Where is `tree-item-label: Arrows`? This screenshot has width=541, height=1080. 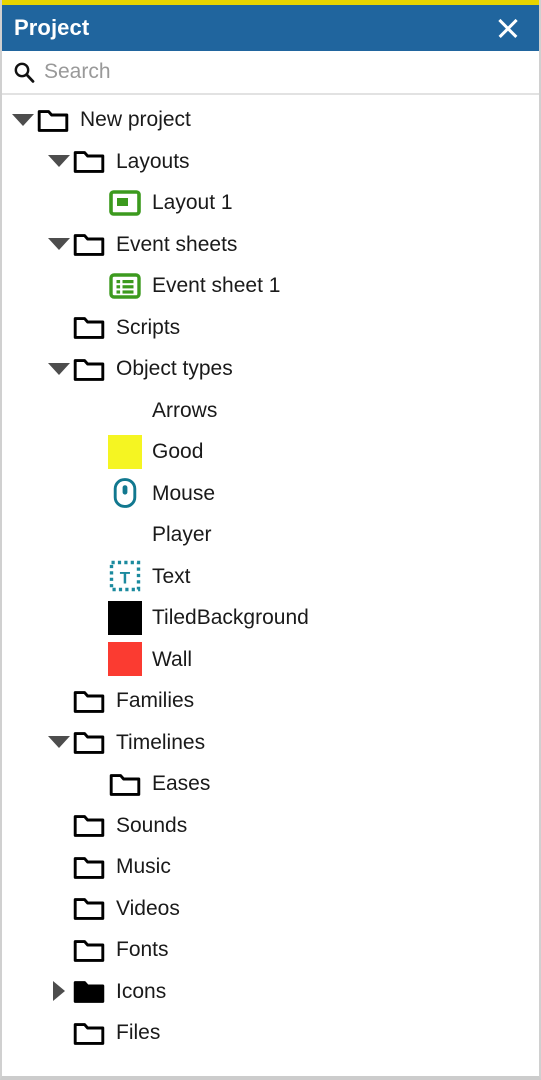
tree-item-label: Arrows is located at coordinates (185, 410).